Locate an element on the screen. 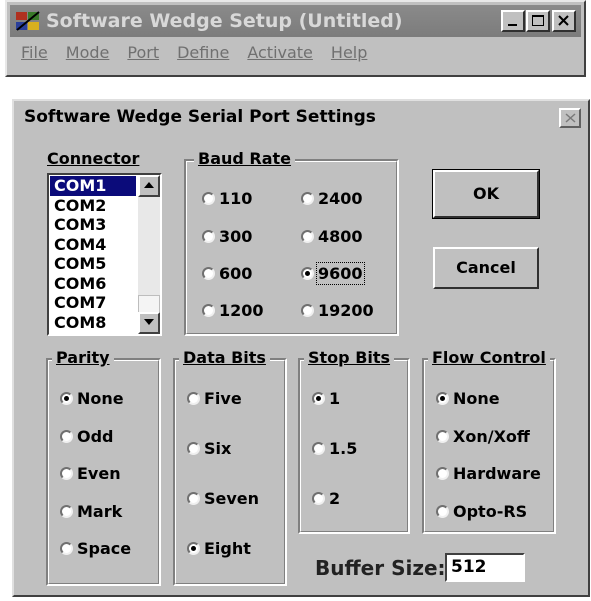 The image size is (591, 601). baud-9600-label: 9600 is located at coordinates (340, 273).